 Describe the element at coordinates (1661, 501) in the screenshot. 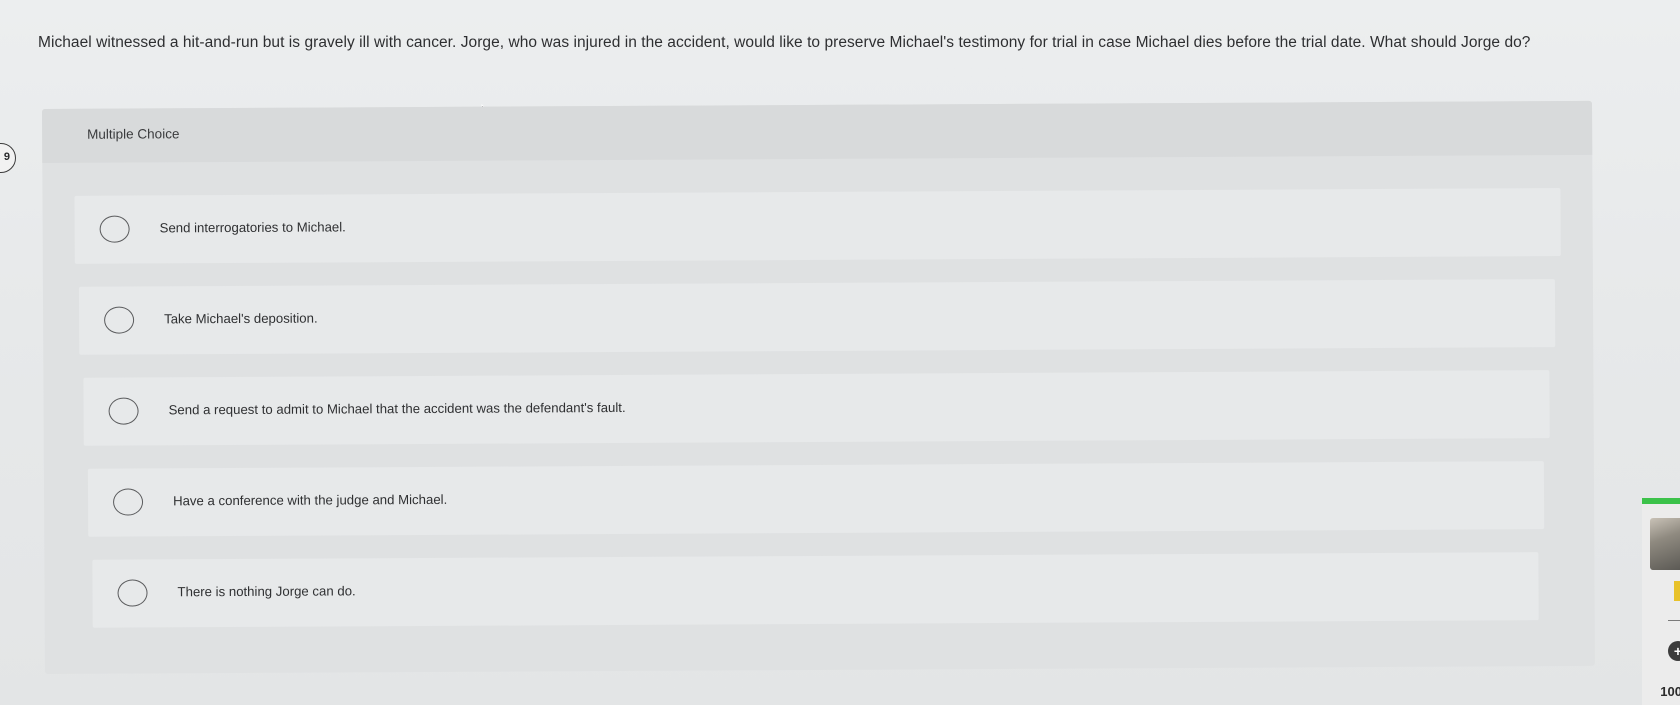

I see `status-bar` at that location.